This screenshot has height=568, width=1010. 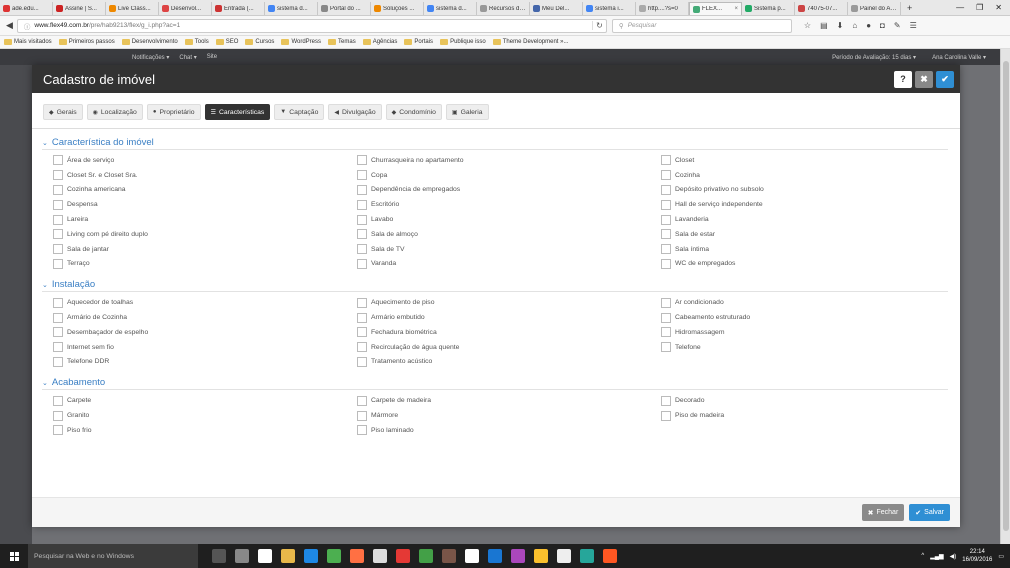 I want to click on bookmark-item: WordPress, so click(x=301, y=42).